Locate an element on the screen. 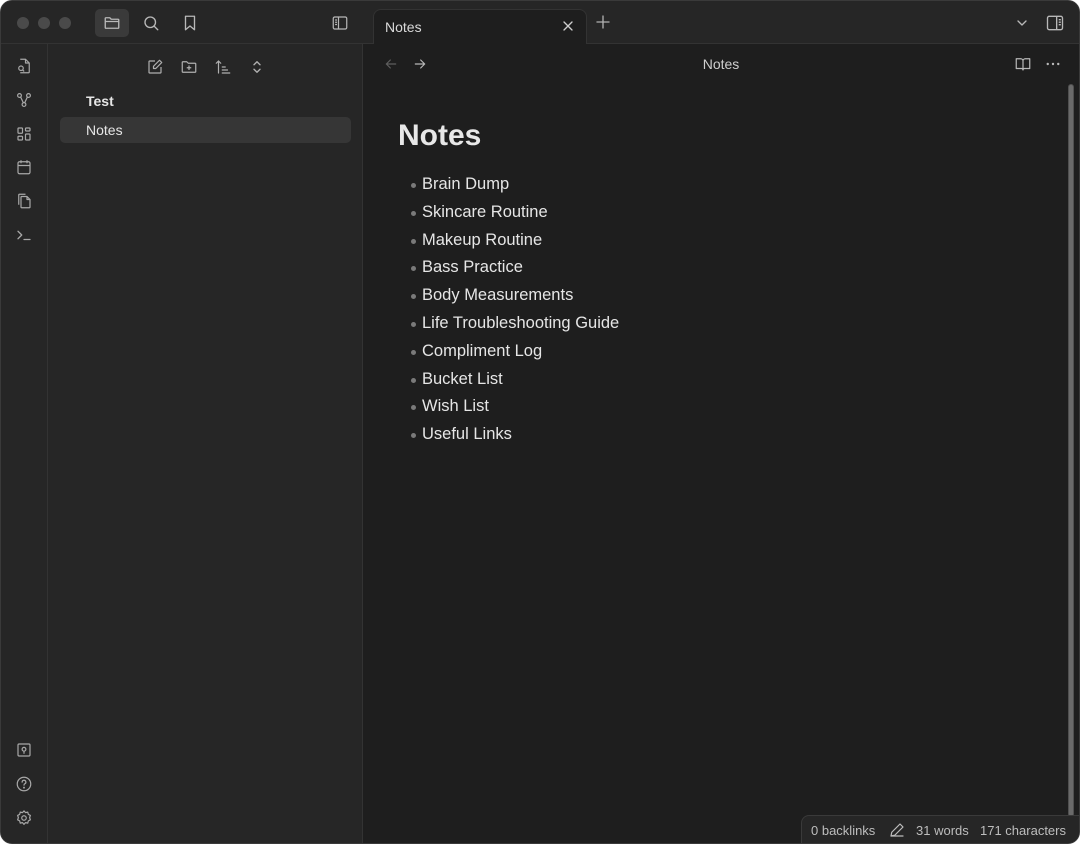  search-icon is located at coordinates (151, 23).